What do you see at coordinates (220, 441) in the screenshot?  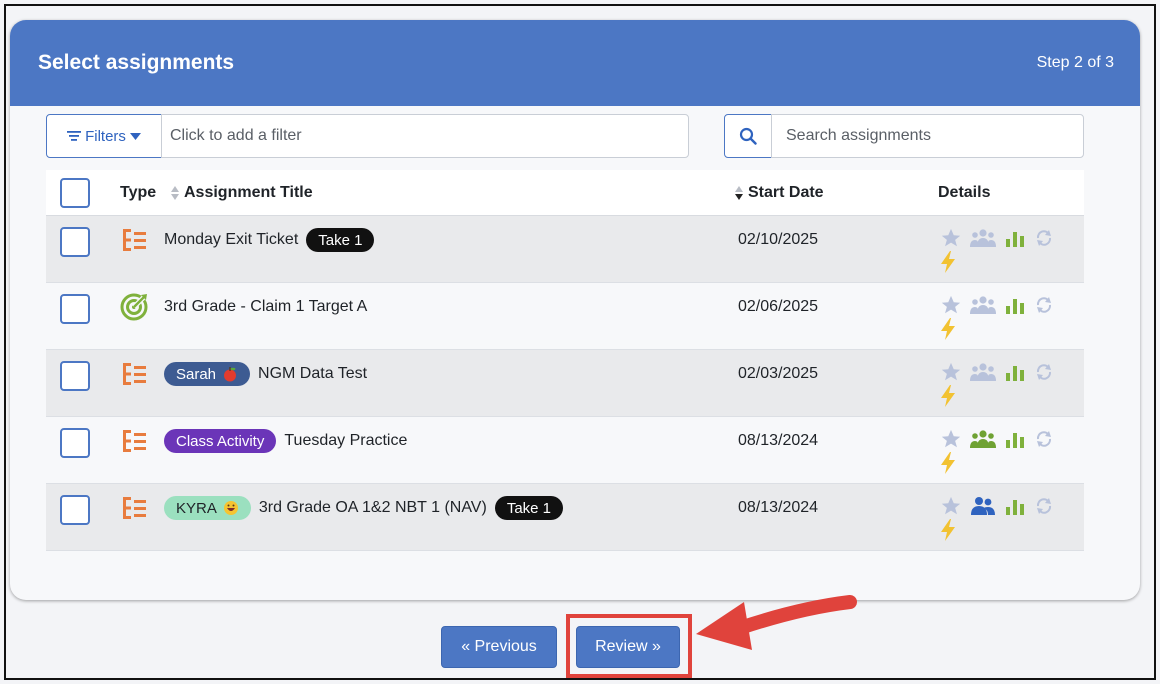 I see `class-activity-badge: Class Activity` at bounding box center [220, 441].